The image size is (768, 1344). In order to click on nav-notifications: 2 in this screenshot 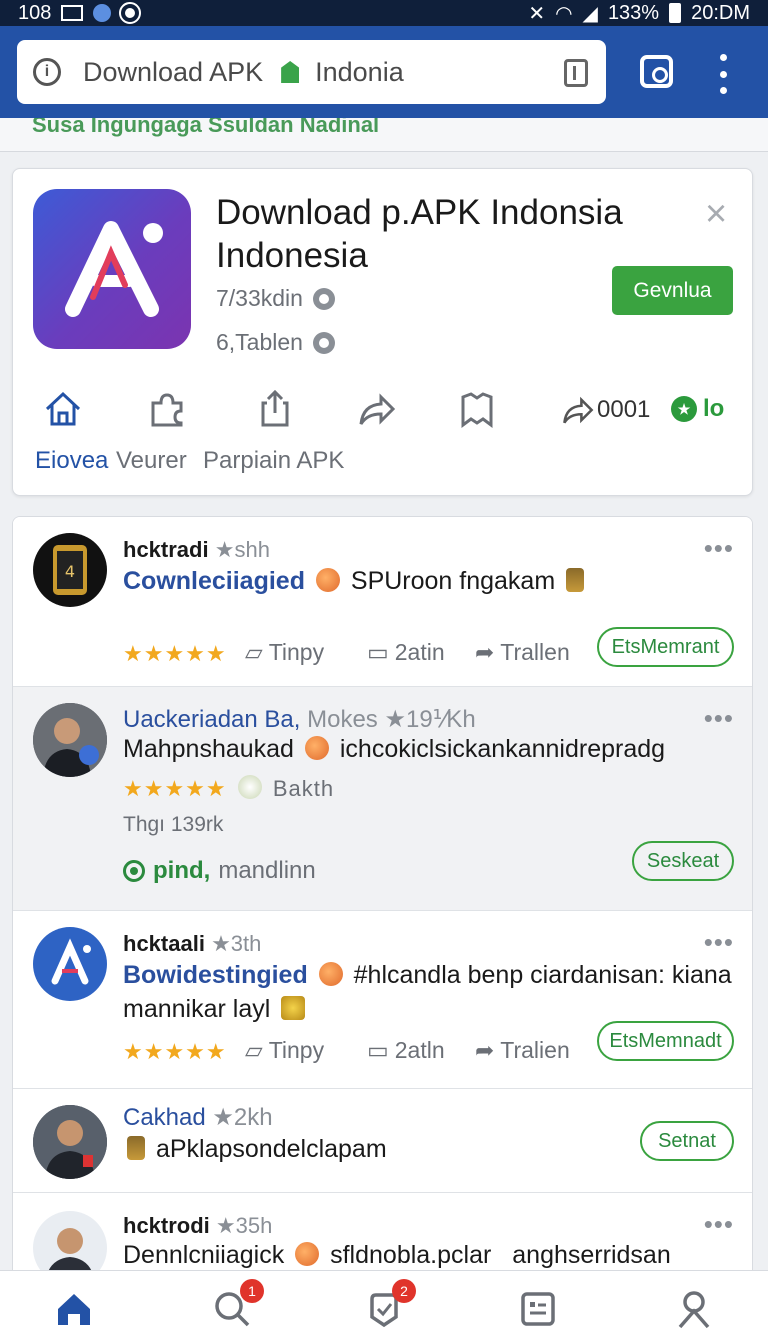, I will do `click(390, 1304)`.